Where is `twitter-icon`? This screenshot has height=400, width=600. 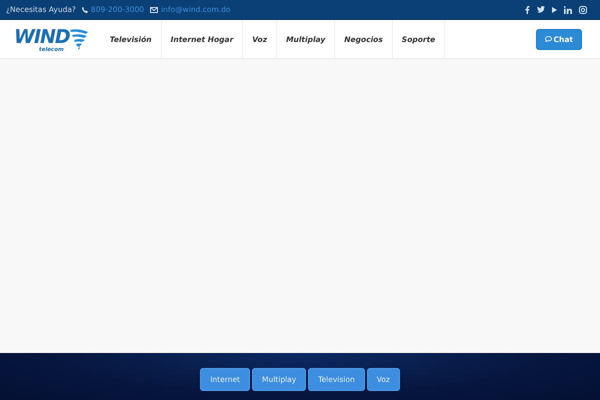
twitter-icon is located at coordinates (541, 9).